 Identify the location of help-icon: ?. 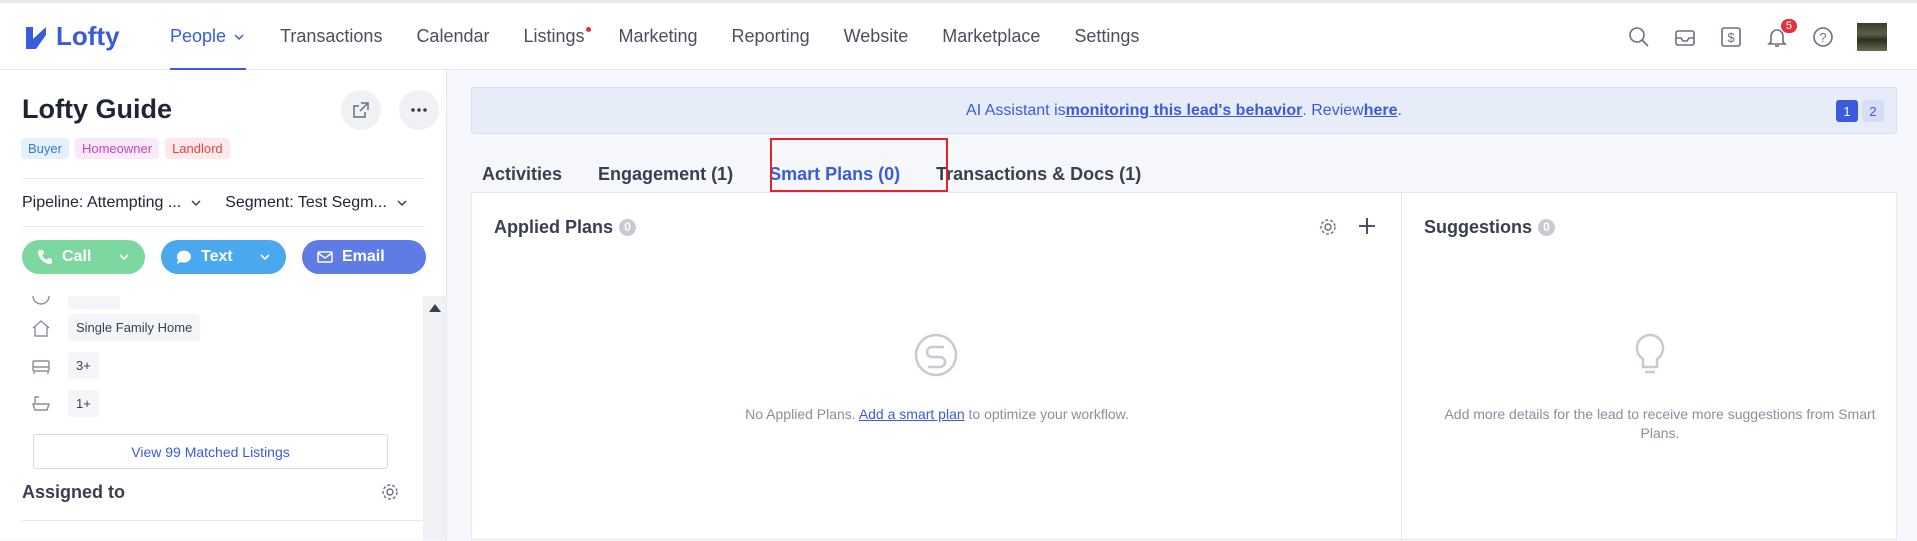
(1823, 37).